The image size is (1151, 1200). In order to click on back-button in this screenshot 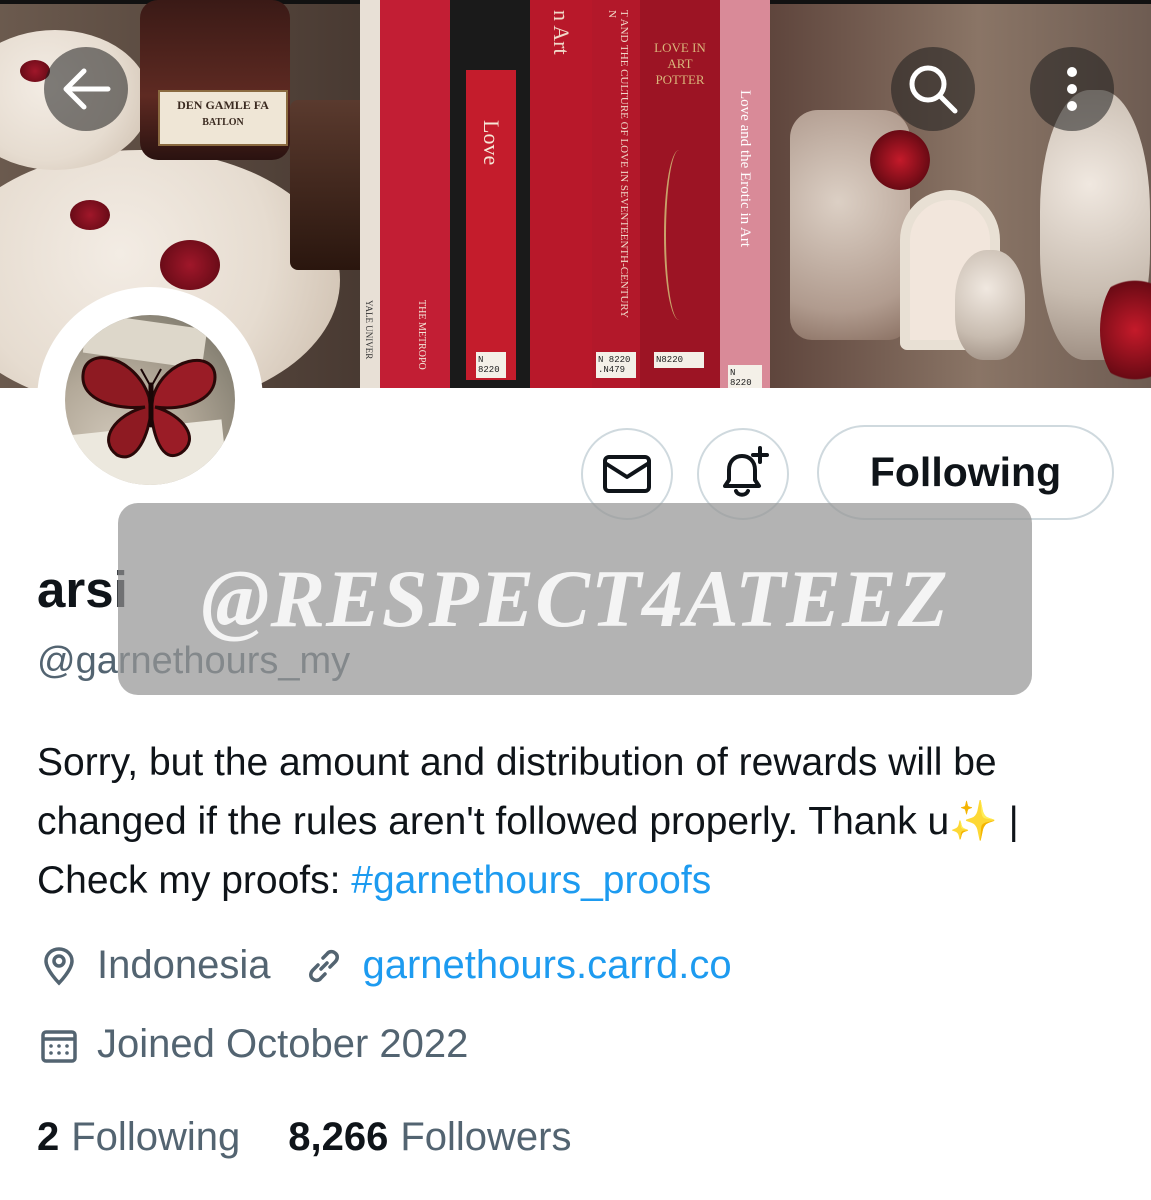, I will do `click(86, 89)`.